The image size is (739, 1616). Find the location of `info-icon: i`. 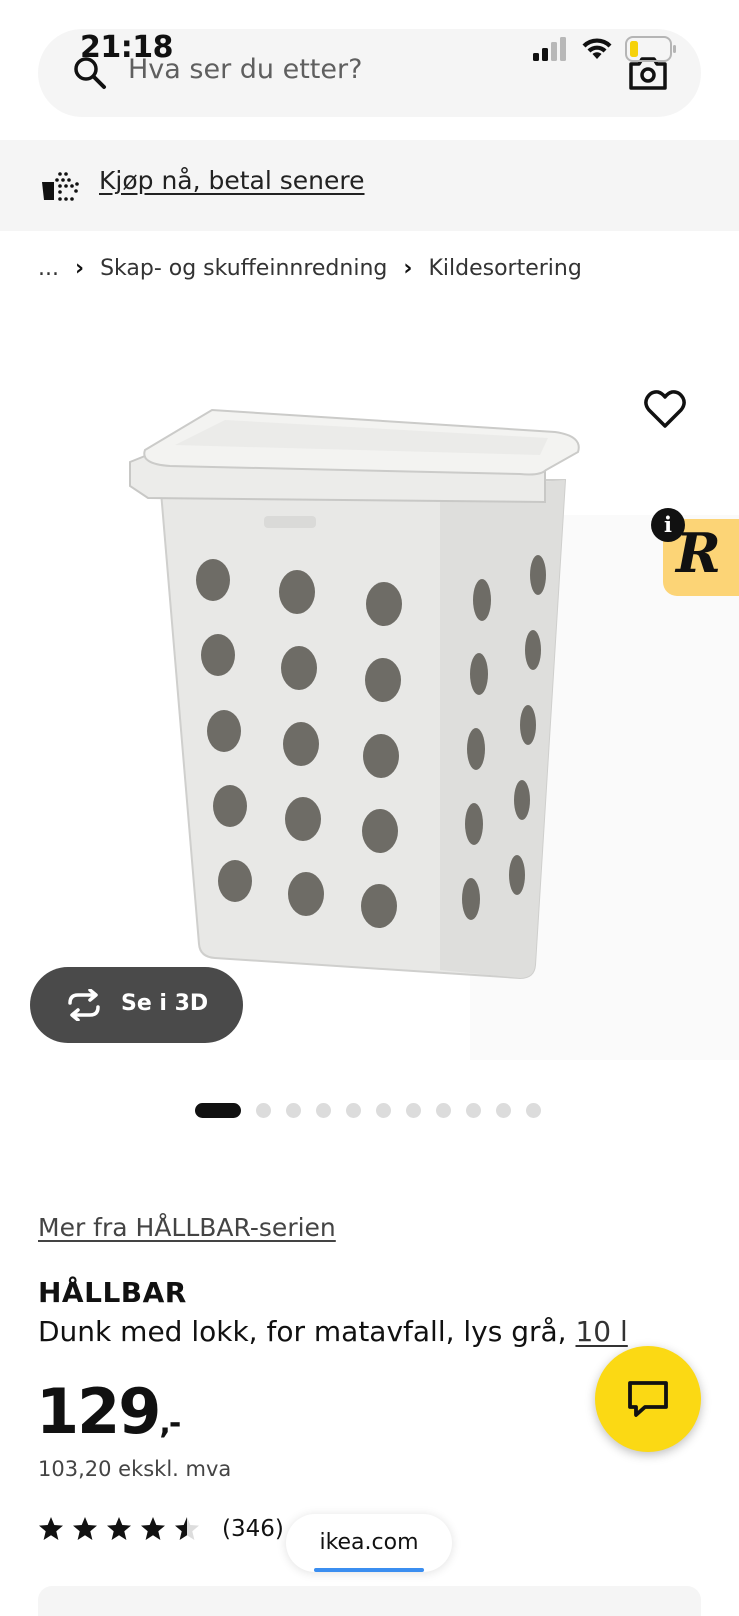

info-icon: i is located at coordinates (668, 525).